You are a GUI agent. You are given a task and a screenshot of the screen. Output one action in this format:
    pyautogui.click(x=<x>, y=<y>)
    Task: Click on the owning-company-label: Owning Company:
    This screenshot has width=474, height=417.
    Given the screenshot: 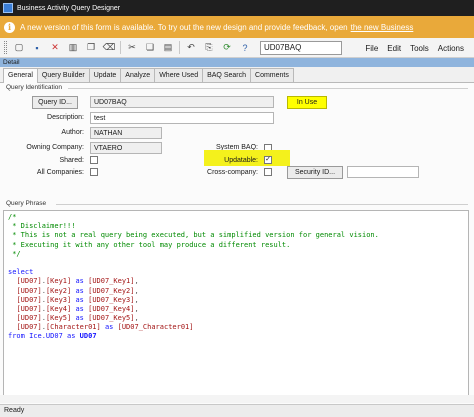 What is the action you would take?
    pyautogui.click(x=55, y=147)
    